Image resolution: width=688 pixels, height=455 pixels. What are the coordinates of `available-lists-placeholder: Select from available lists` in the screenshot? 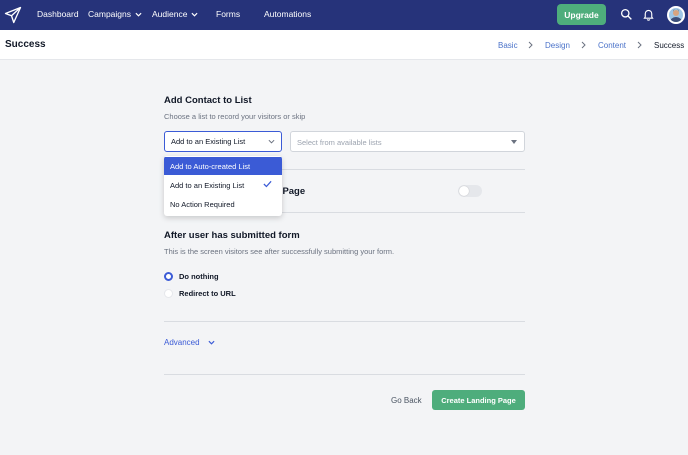 It's located at (339, 142).